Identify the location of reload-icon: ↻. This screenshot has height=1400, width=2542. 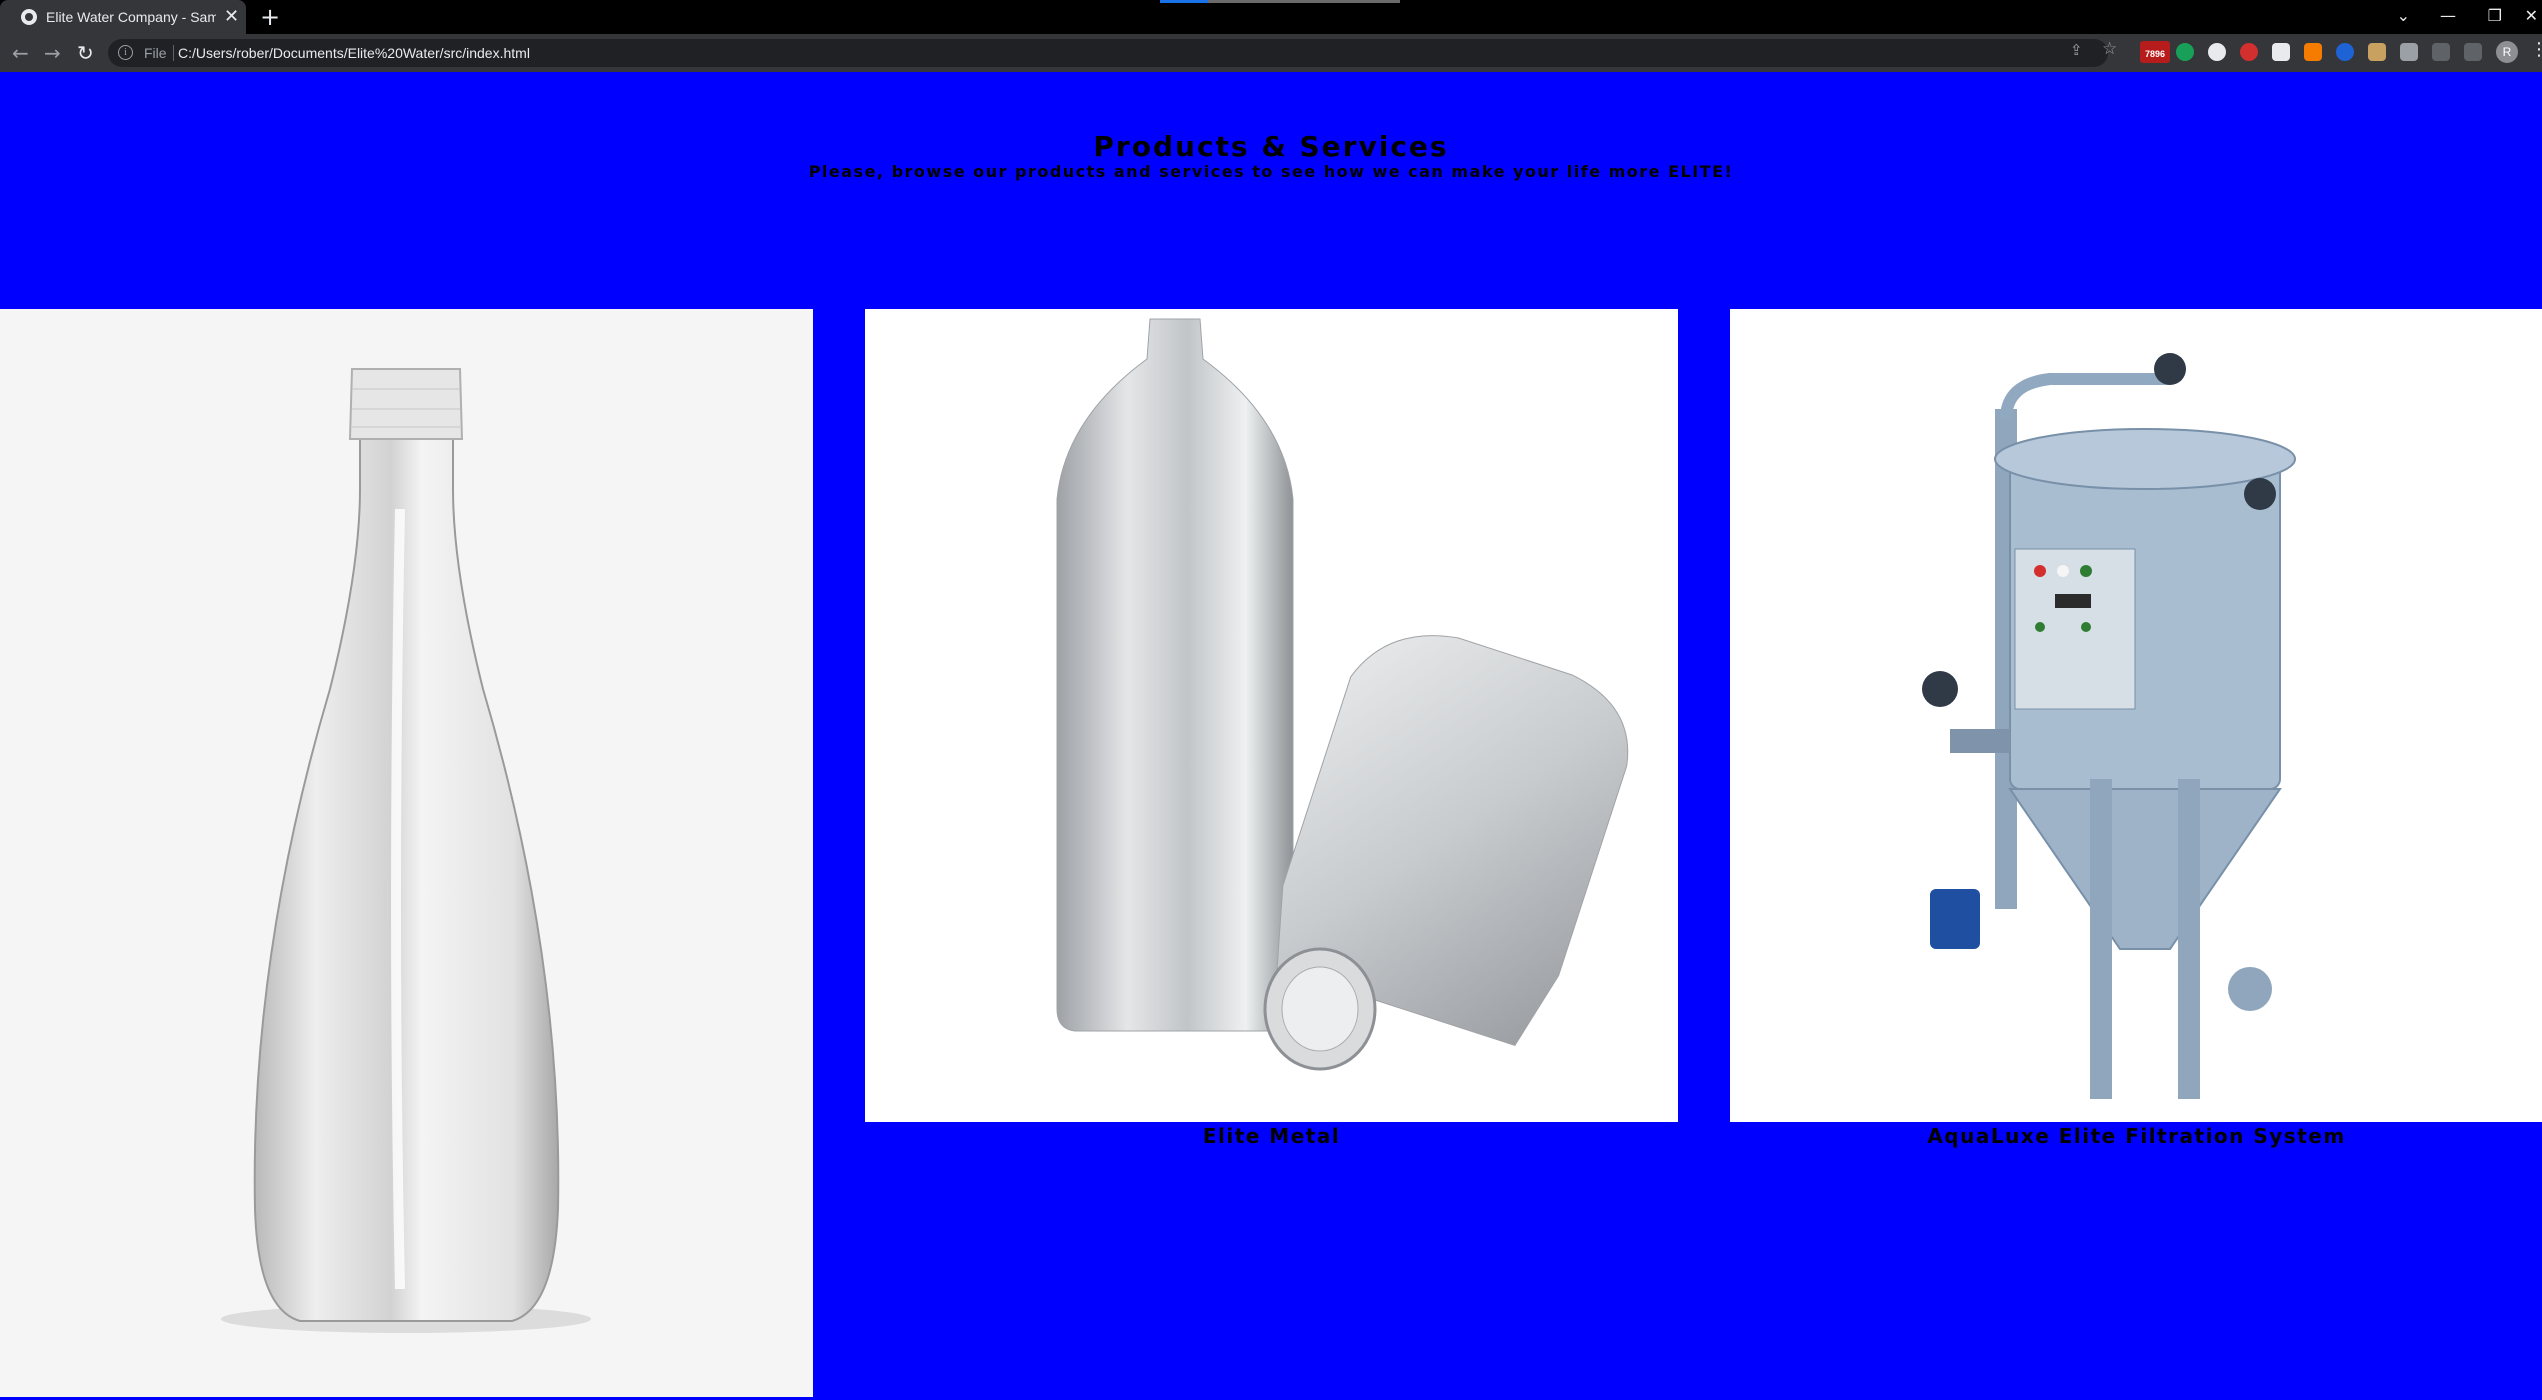
(85, 53).